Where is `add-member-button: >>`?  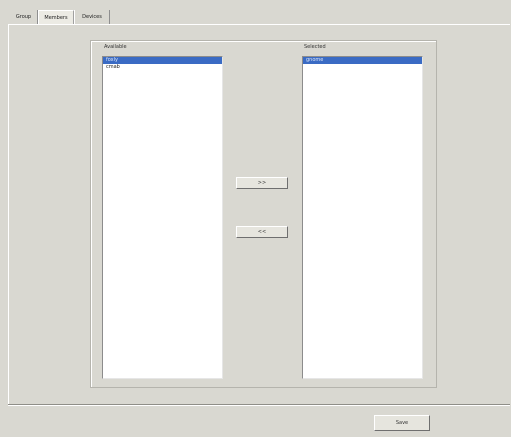
add-member-button: >> is located at coordinates (262, 183).